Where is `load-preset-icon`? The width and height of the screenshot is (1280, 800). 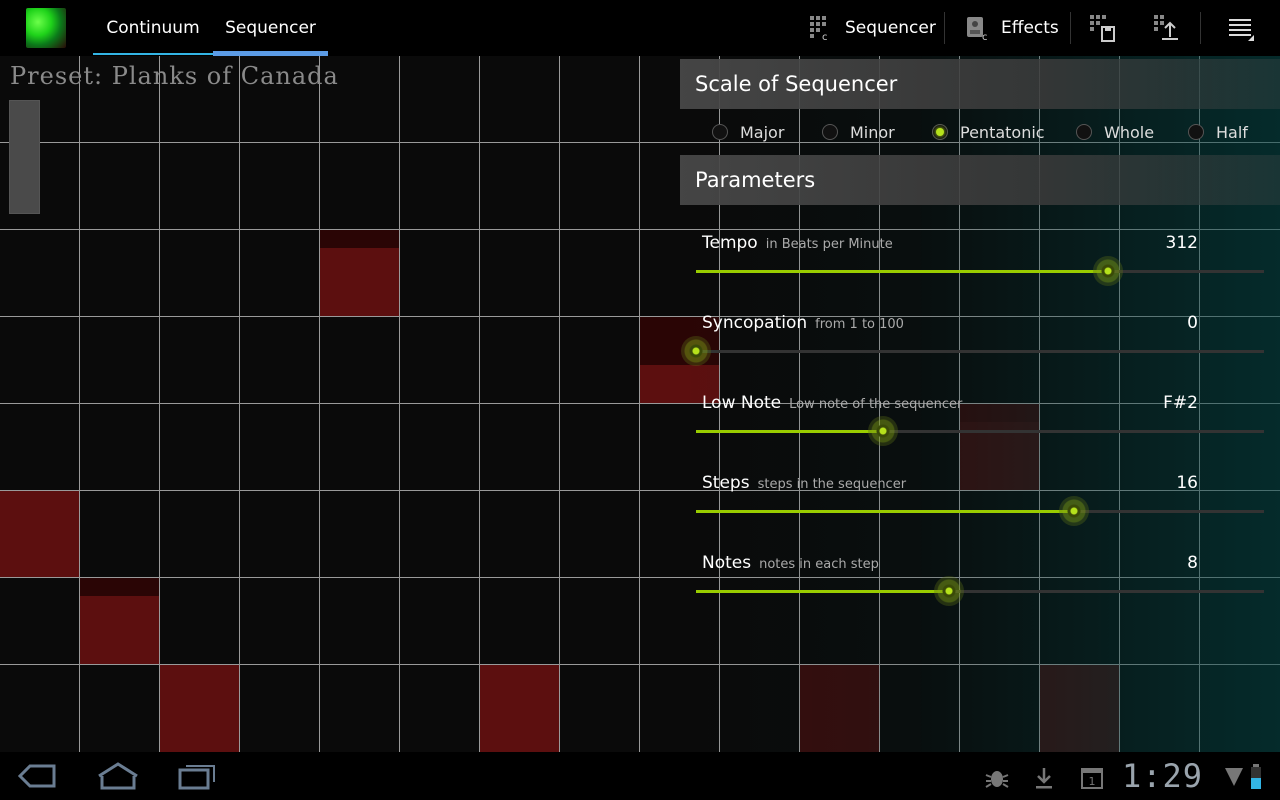 load-preset-icon is located at coordinates (1166, 27).